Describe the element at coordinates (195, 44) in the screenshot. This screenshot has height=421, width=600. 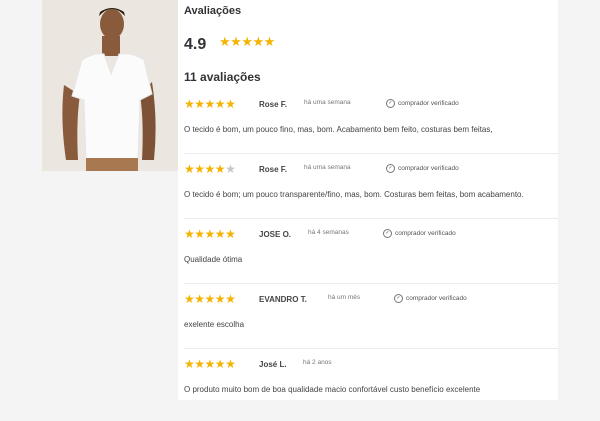
I see `average-rating: 4.9` at that location.